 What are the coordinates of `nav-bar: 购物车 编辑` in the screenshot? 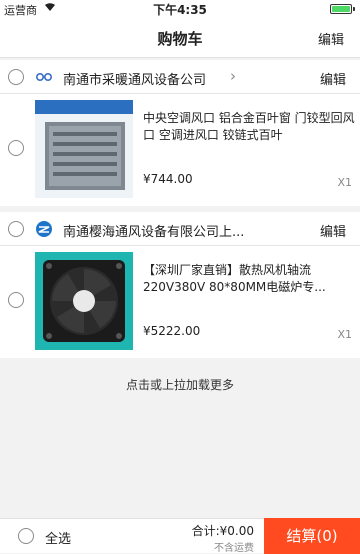 It's located at (180, 38).